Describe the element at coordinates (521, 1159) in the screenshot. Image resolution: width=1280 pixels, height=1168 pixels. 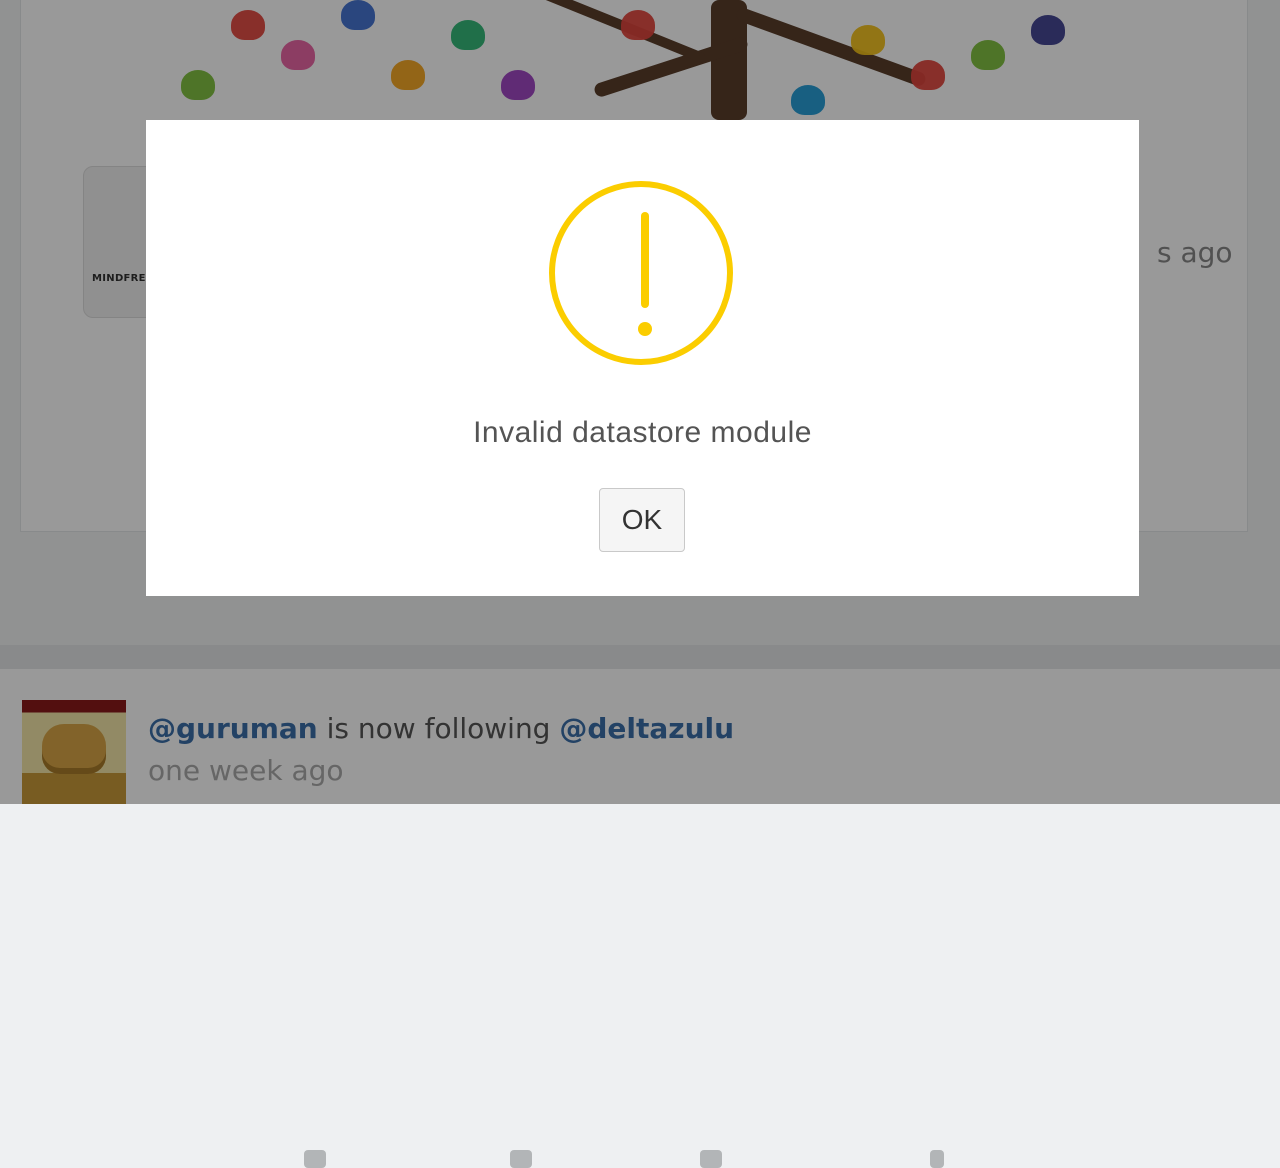
I see `share-icon` at that location.